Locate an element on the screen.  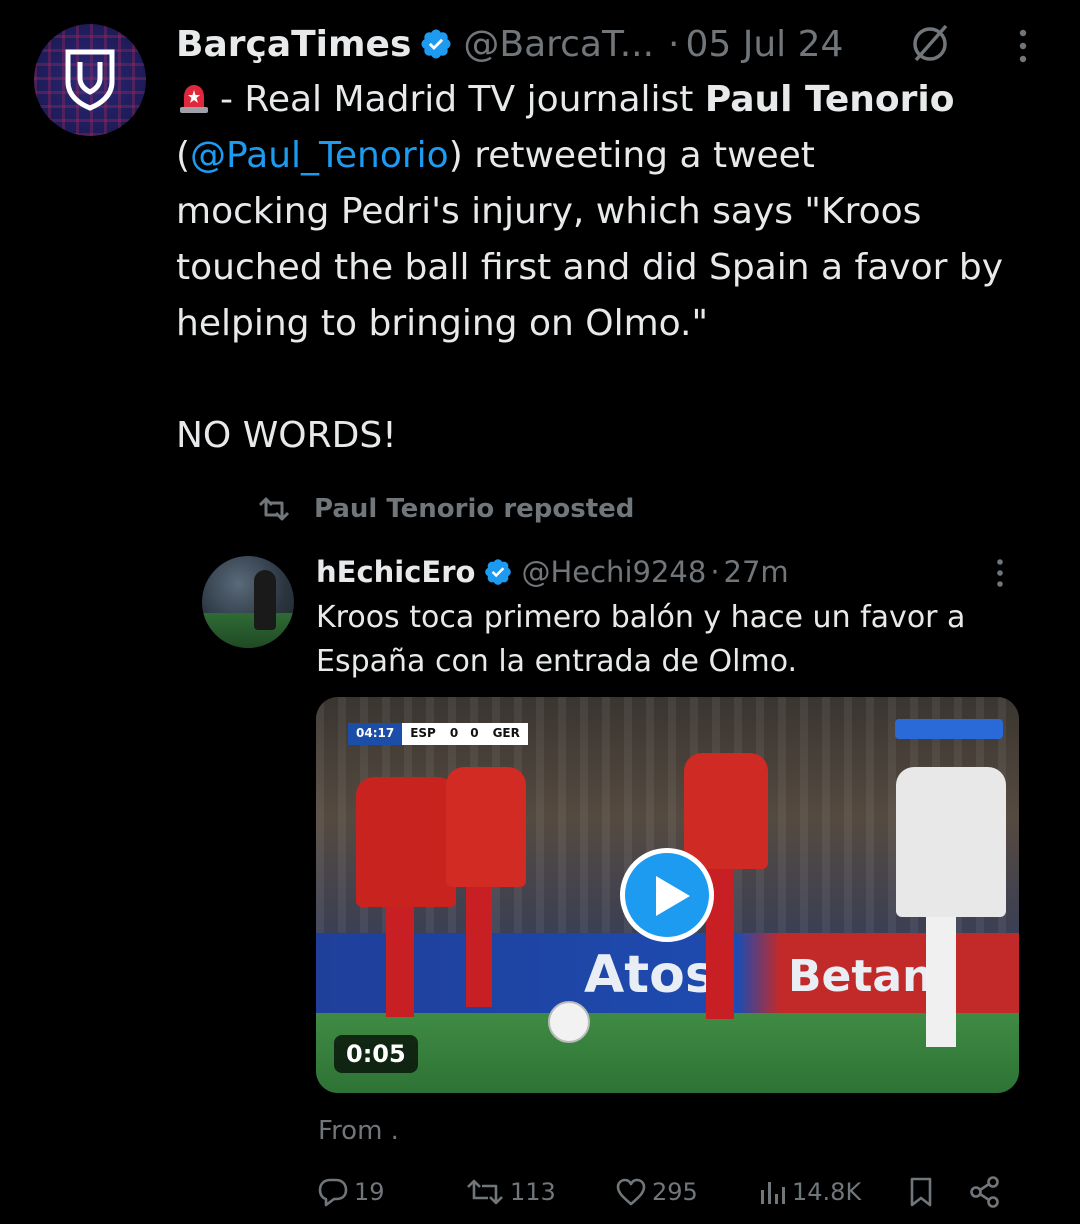
author-name: BarçaTimes is located at coordinates (293, 44).